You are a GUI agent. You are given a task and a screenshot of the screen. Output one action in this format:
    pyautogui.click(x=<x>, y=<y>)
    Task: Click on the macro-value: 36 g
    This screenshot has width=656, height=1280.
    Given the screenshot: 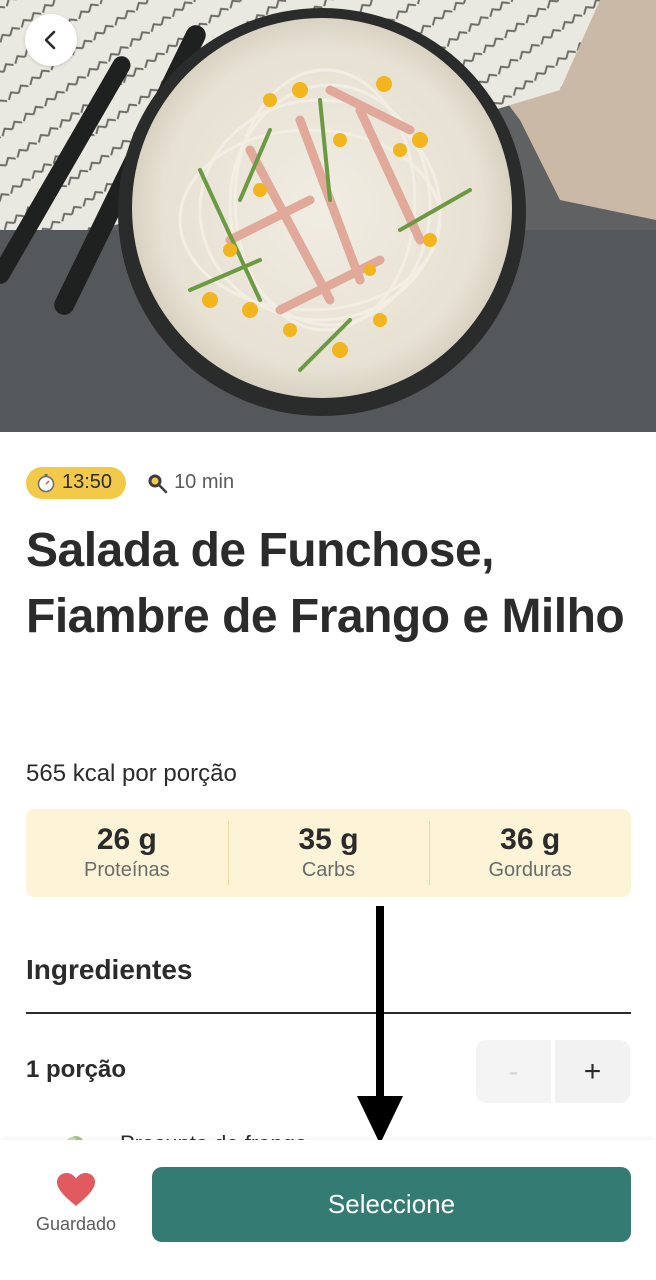 What is the action you would take?
    pyautogui.click(x=530, y=839)
    